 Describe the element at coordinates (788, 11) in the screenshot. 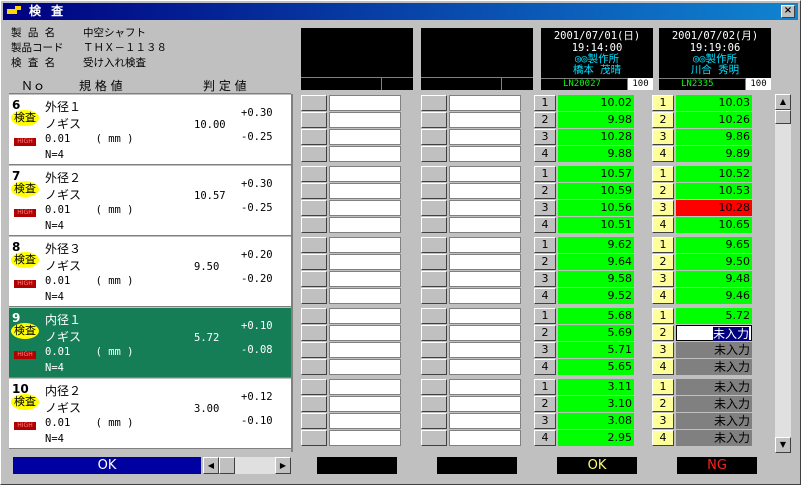

I see `close-button: ×` at that location.